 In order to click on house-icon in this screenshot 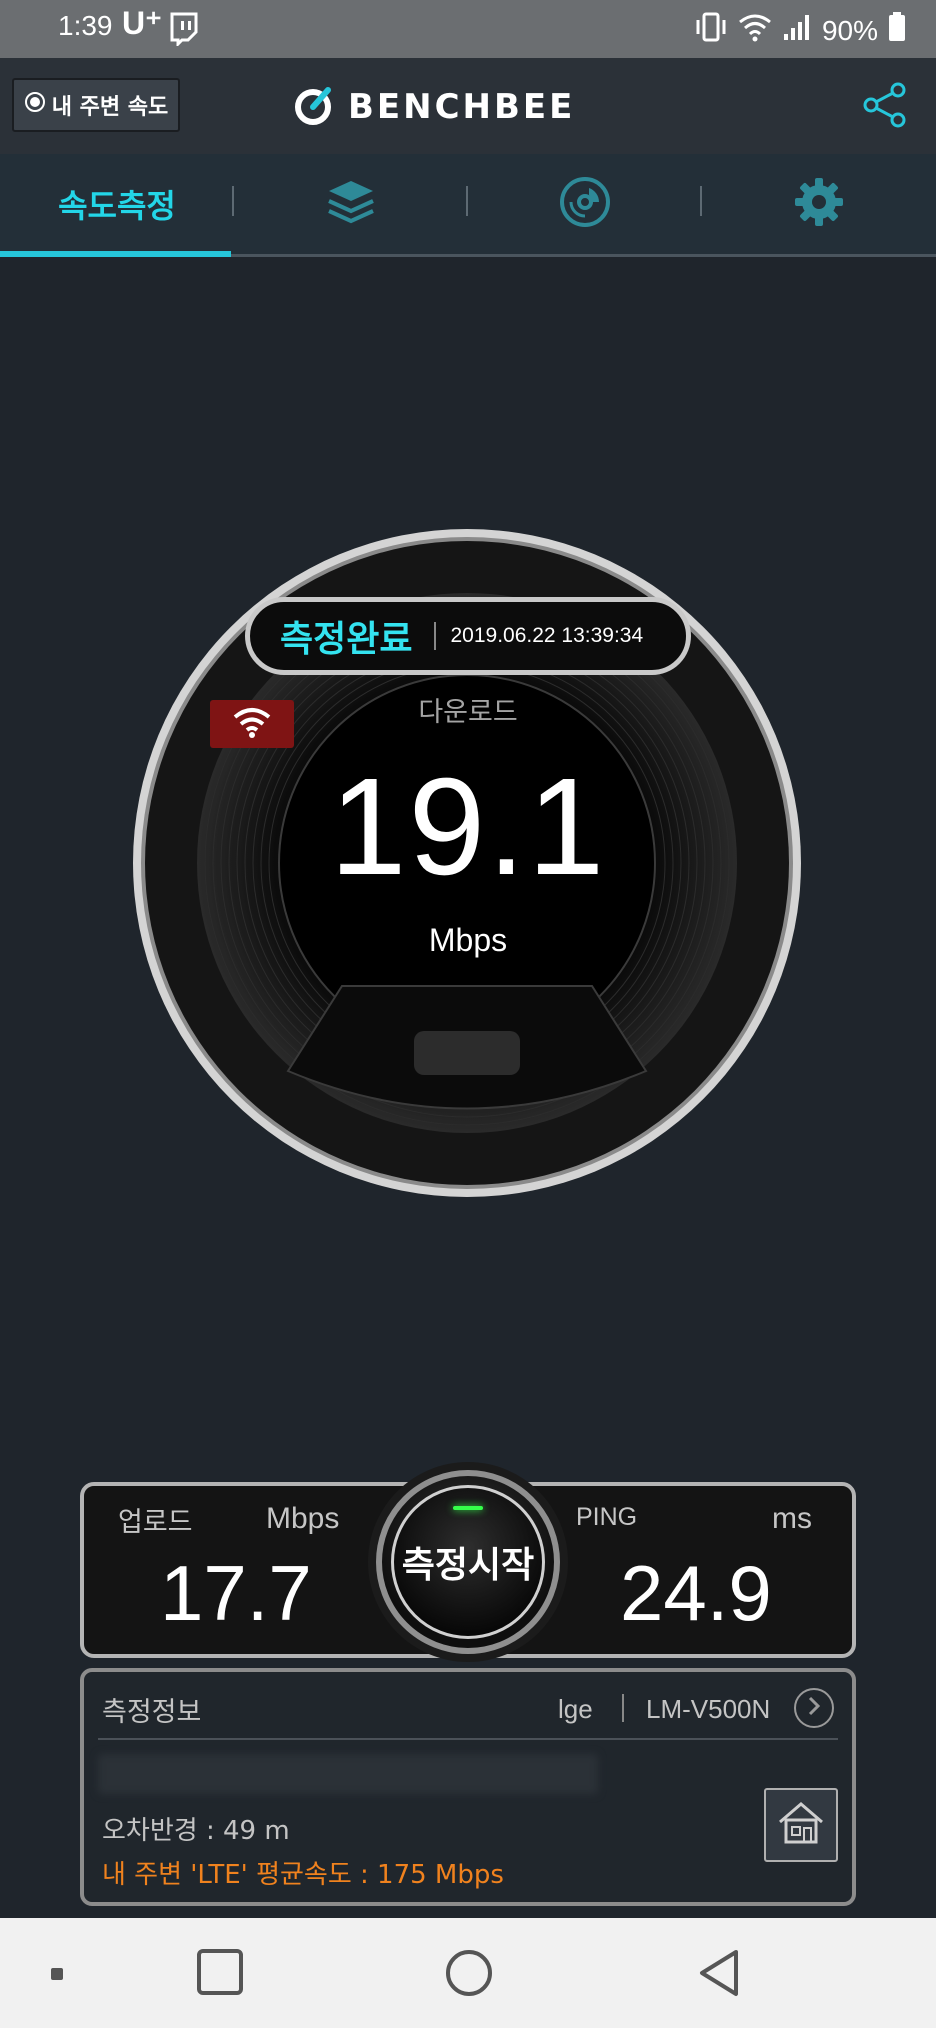, I will do `click(801, 1825)`.